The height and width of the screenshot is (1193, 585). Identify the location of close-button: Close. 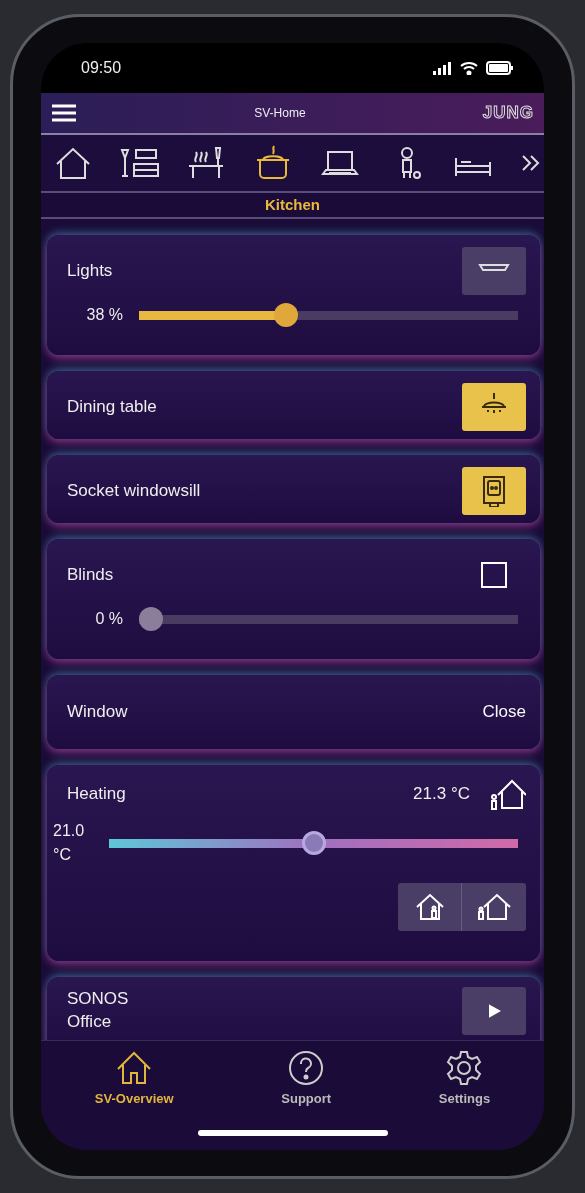
(504, 711).